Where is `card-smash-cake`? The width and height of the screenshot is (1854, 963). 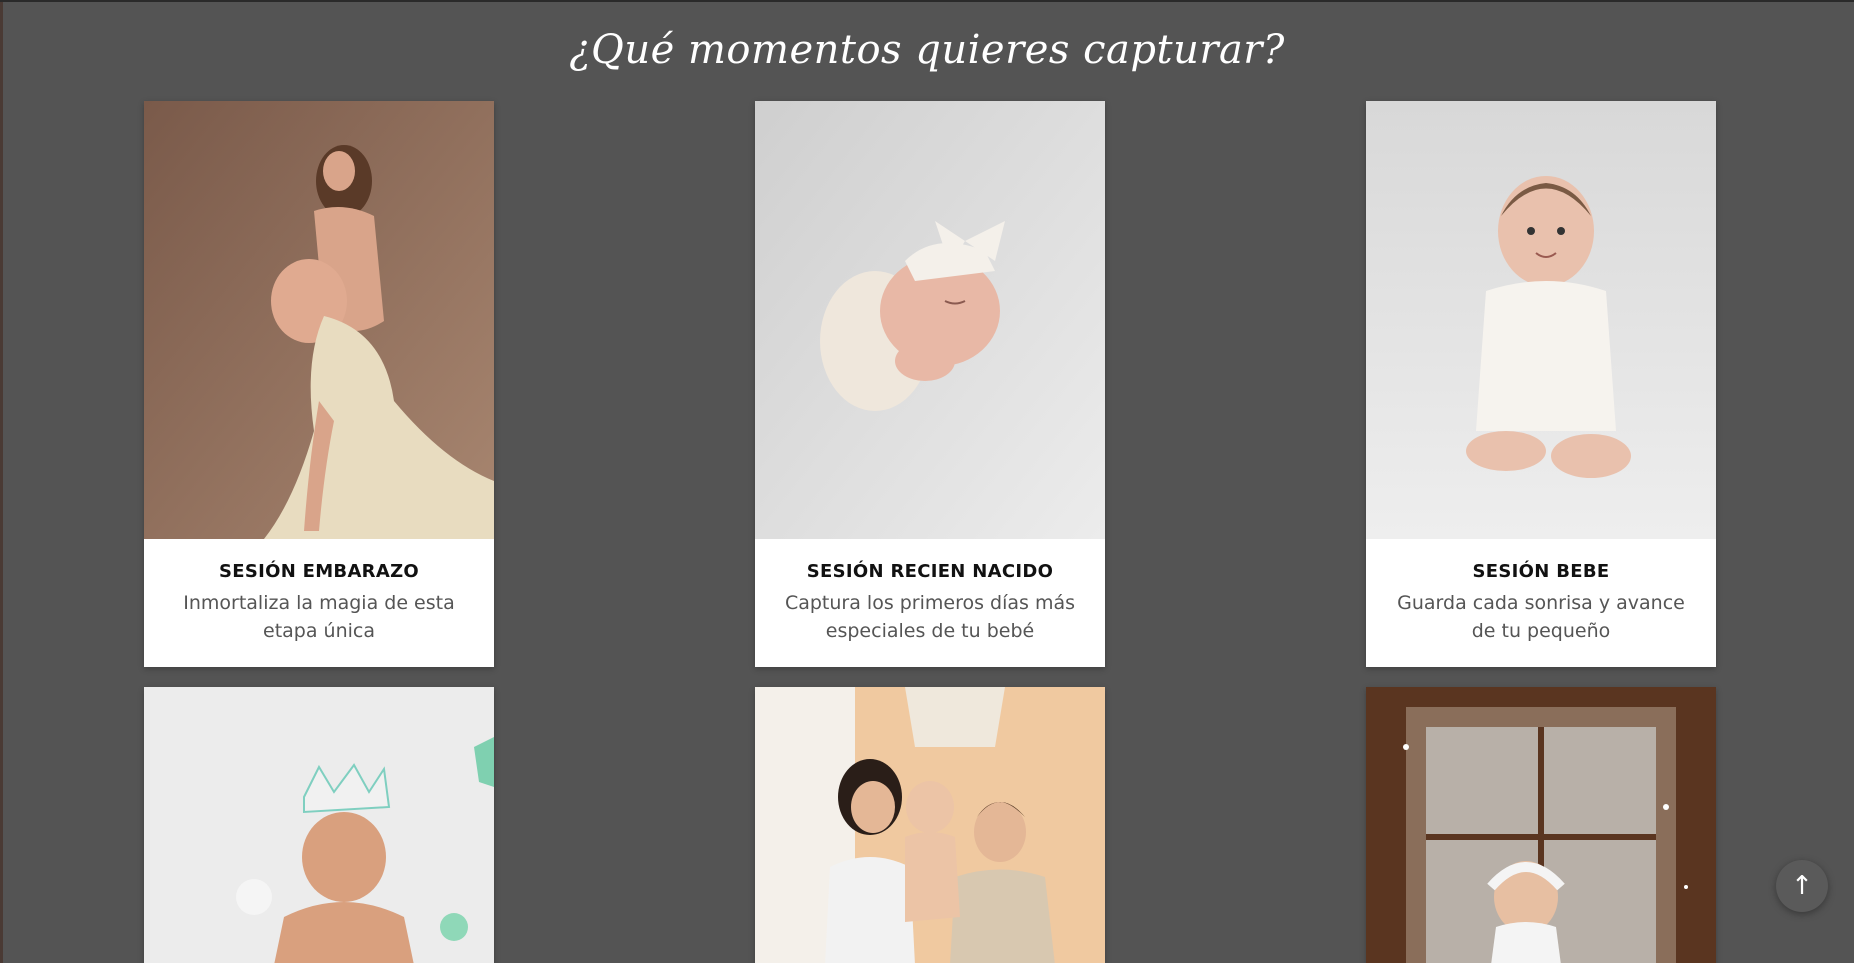
card-smash-cake is located at coordinates (319, 825).